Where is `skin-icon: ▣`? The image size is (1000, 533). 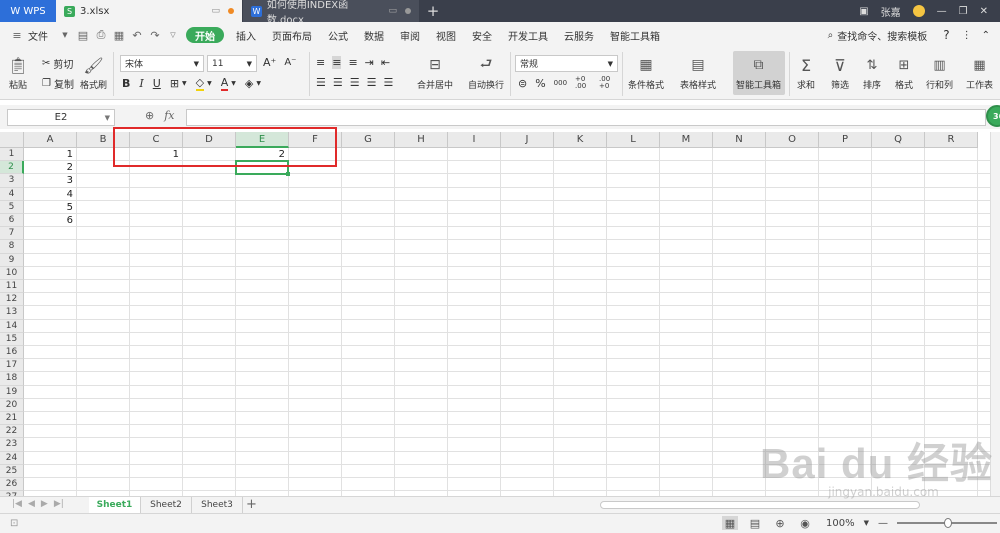
skin-icon: ▣ is located at coordinates (863, 11).